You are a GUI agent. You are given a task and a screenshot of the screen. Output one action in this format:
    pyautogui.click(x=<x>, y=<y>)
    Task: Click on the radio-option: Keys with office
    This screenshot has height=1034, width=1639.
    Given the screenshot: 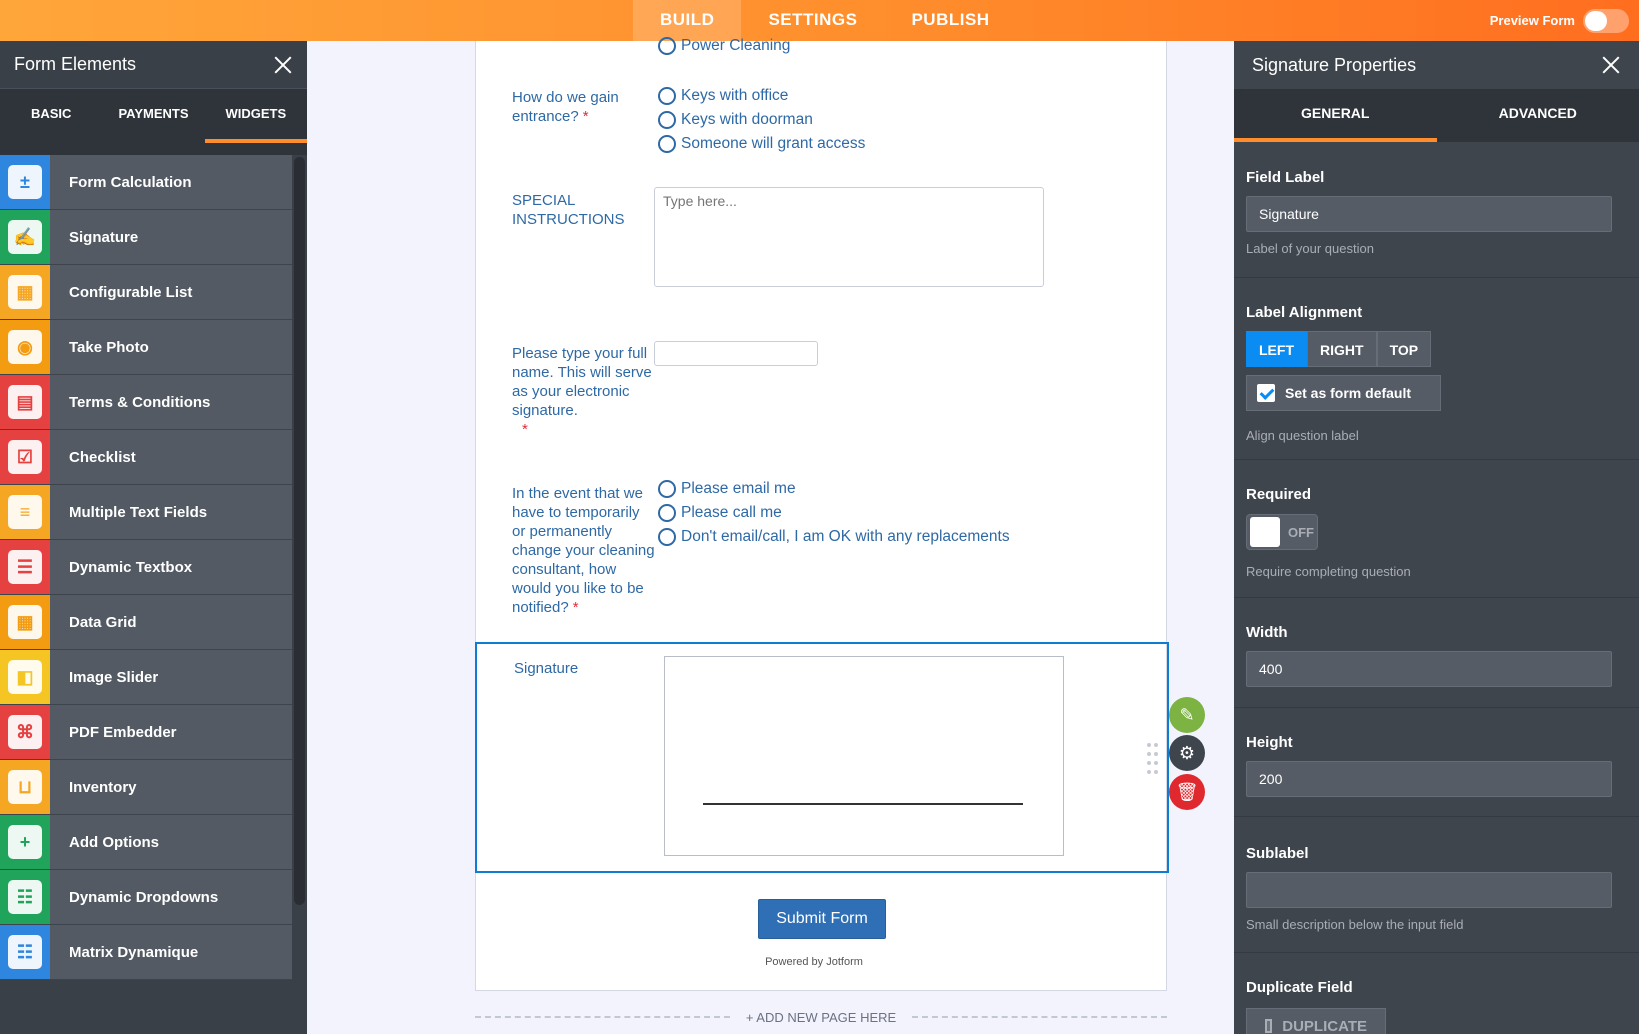 What is the action you would take?
    pyautogui.click(x=761, y=96)
    